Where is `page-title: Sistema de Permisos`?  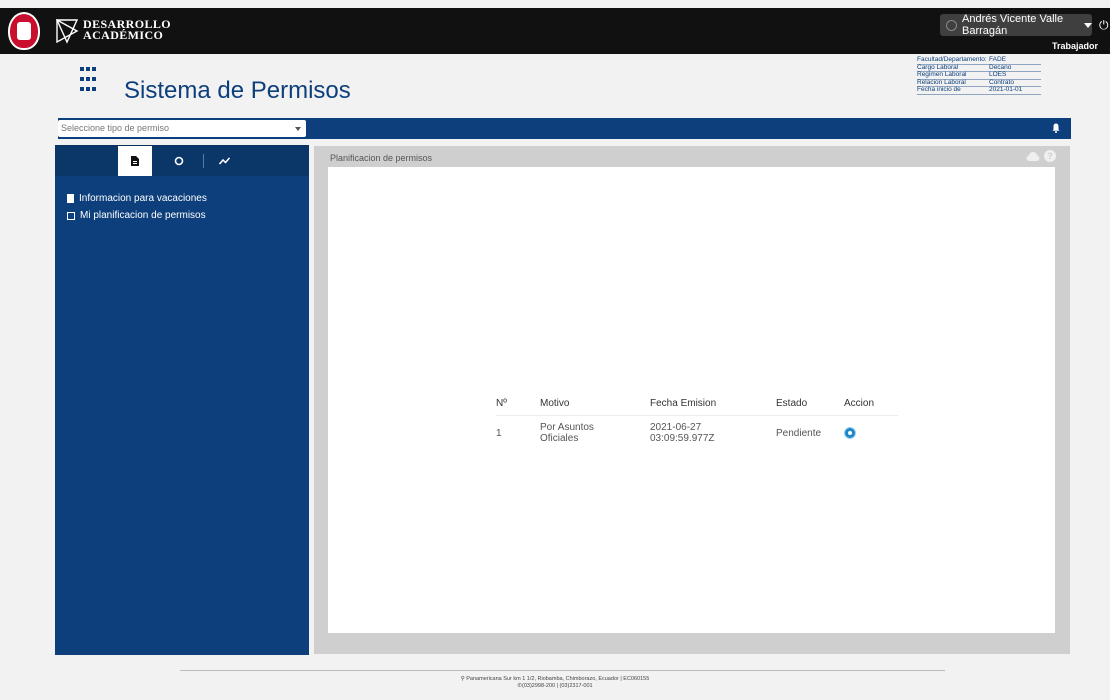 page-title: Sistema de Permisos is located at coordinates (237, 90).